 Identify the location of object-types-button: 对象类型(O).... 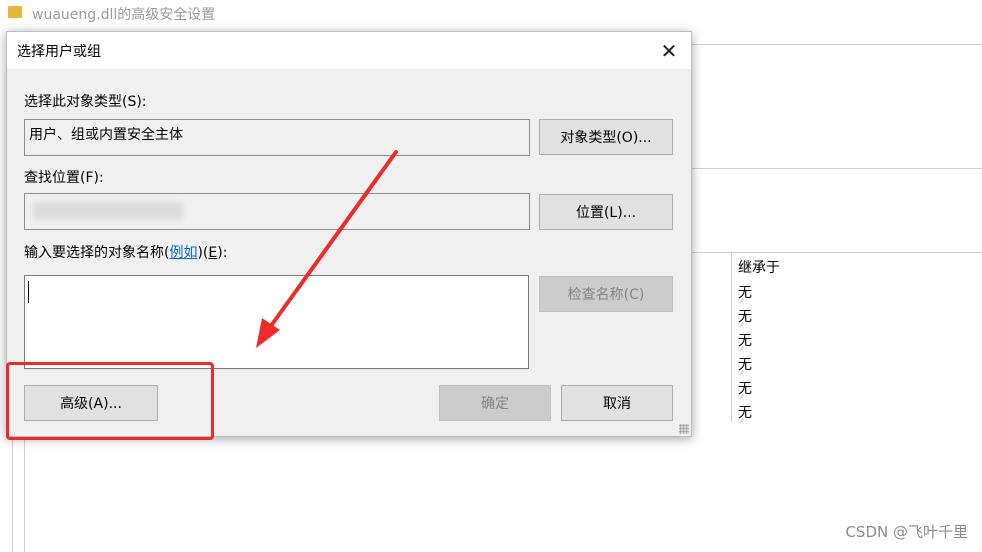
(606, 137).